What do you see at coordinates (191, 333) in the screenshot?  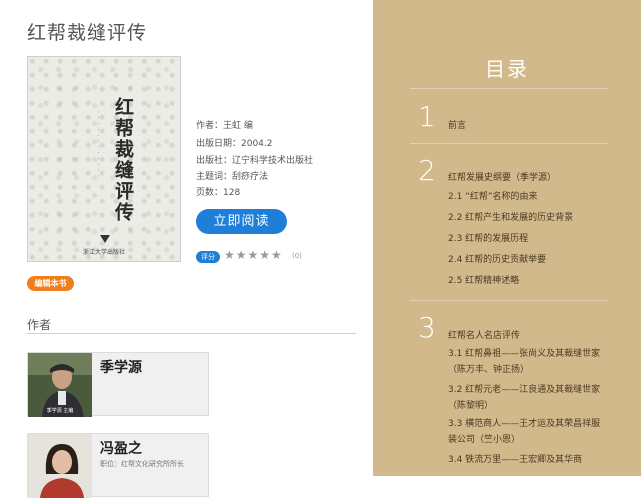 I see `section-divider` at bounding box center [191, 333].